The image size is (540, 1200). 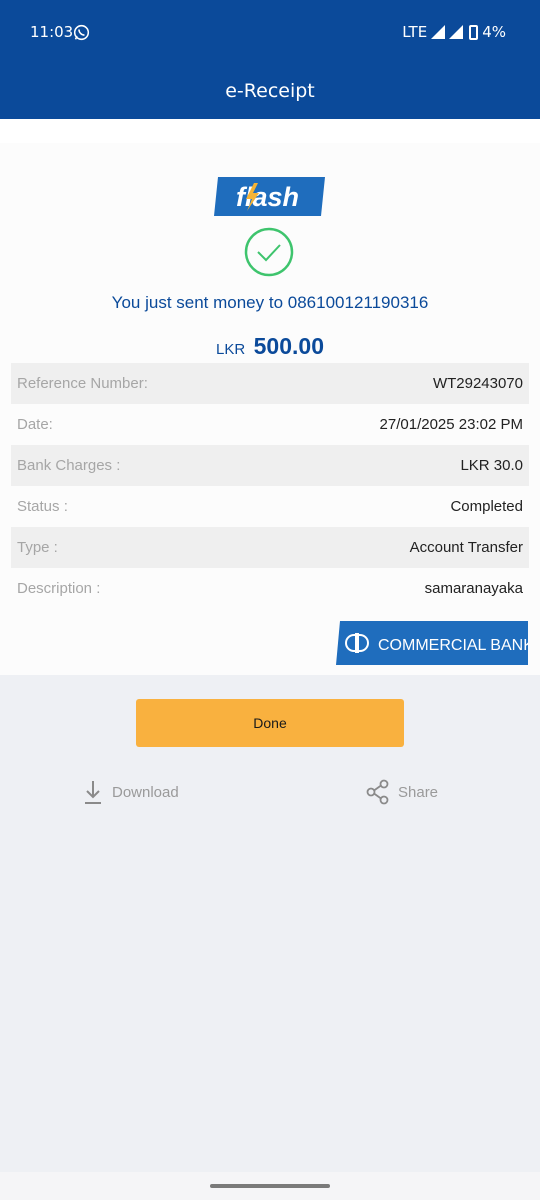 I want to click on amount-value: 500.00, so click(x=288, y=346).